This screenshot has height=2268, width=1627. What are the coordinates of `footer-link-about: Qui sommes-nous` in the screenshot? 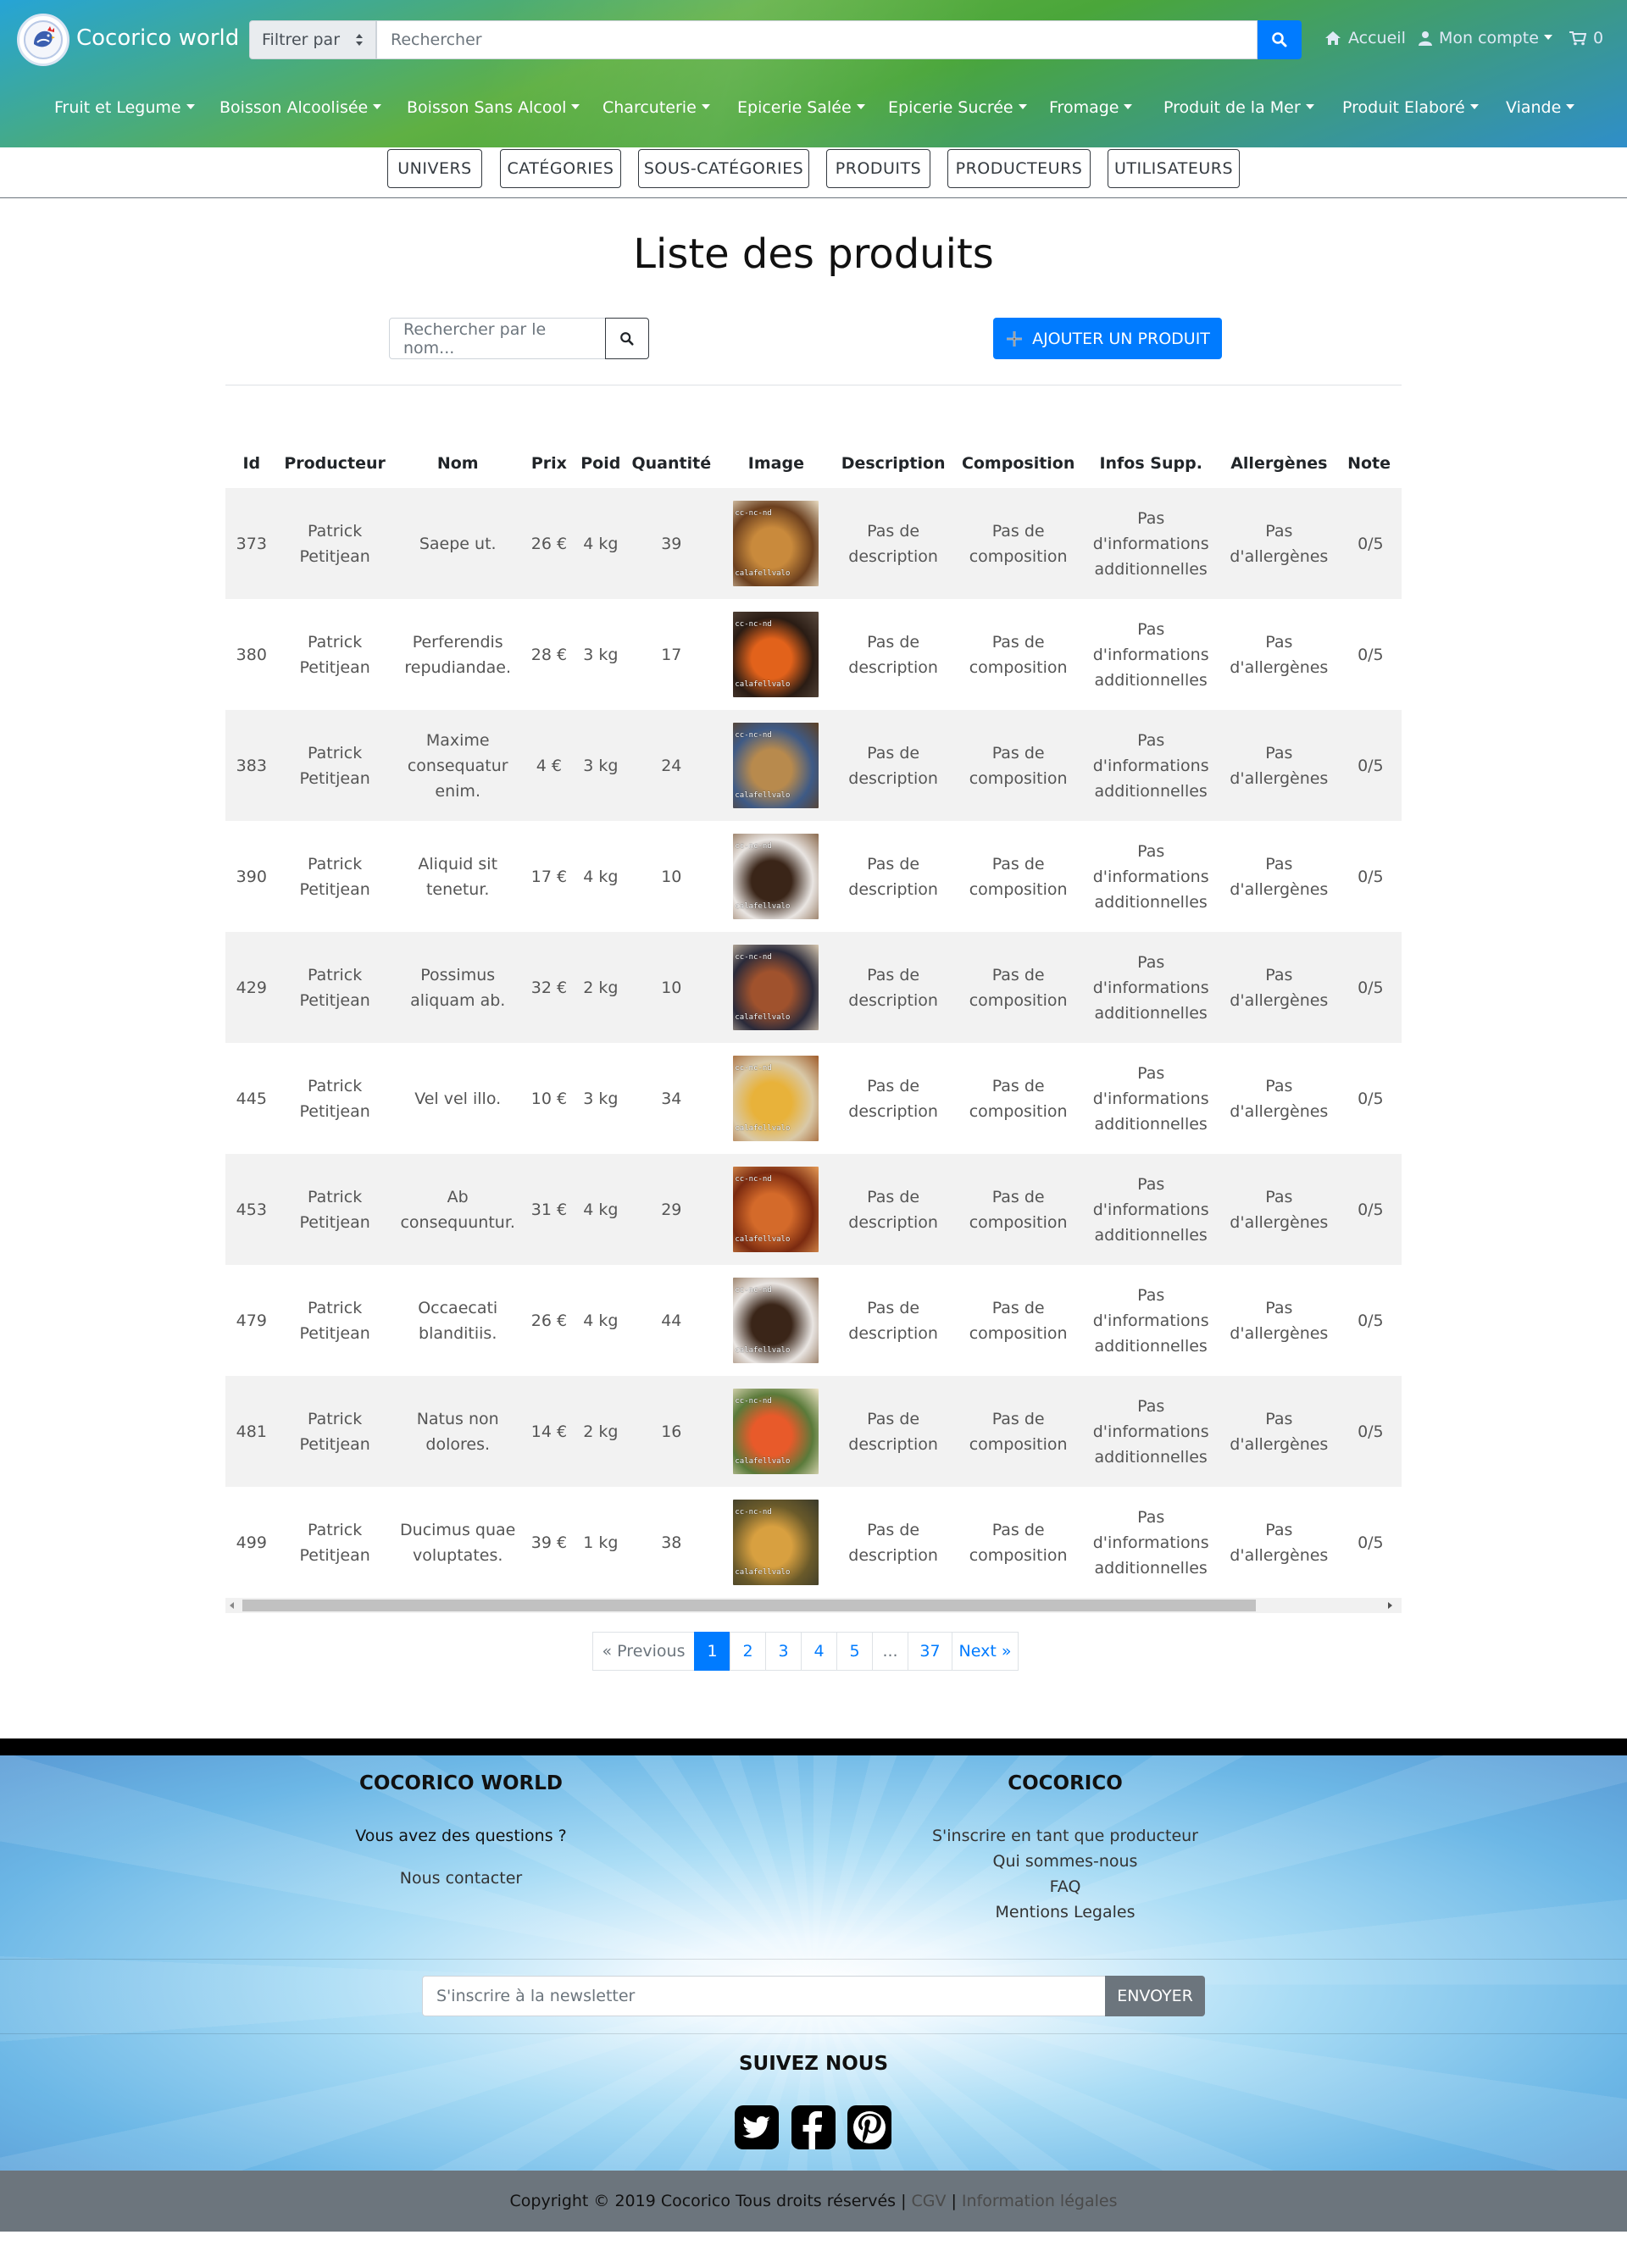 It's located at (1065, 1861).